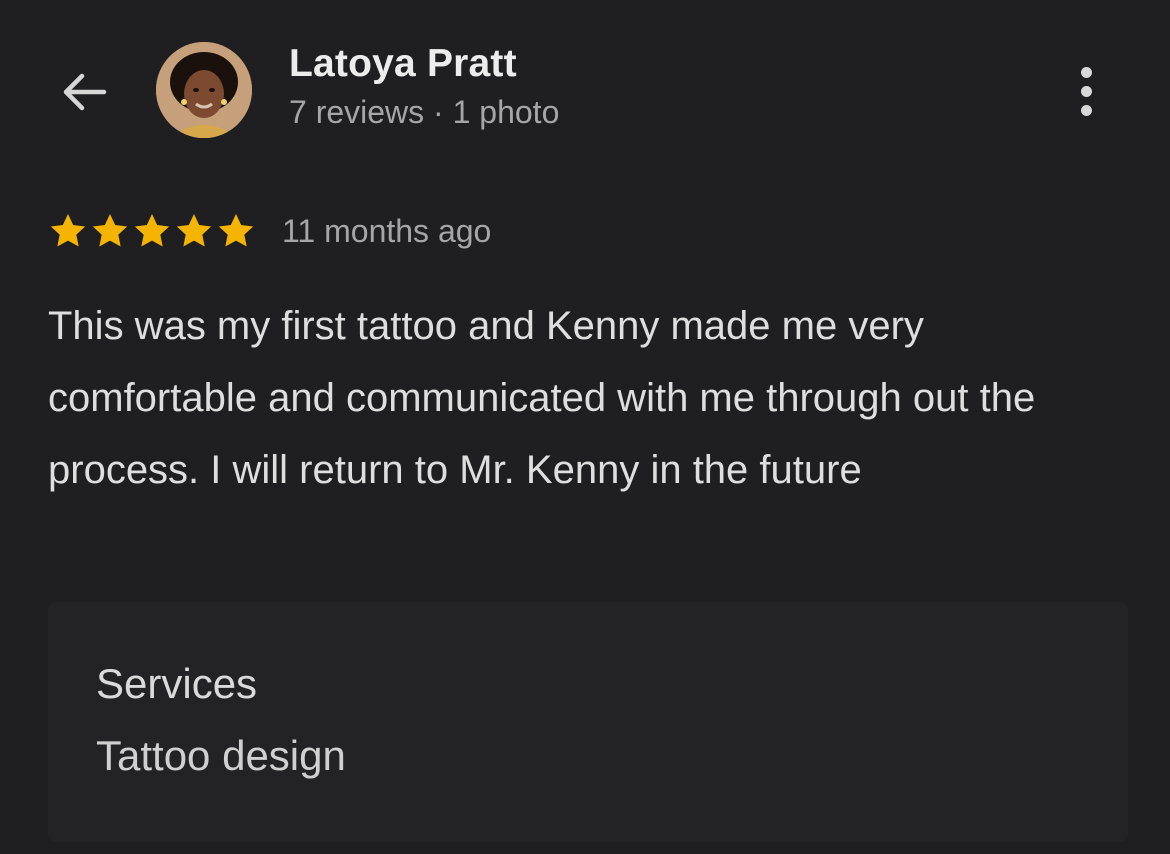  Describe the element at coordinates (403, 64) in the screenshot. I see `reviewer-name: Latoya Pratt` at that location.